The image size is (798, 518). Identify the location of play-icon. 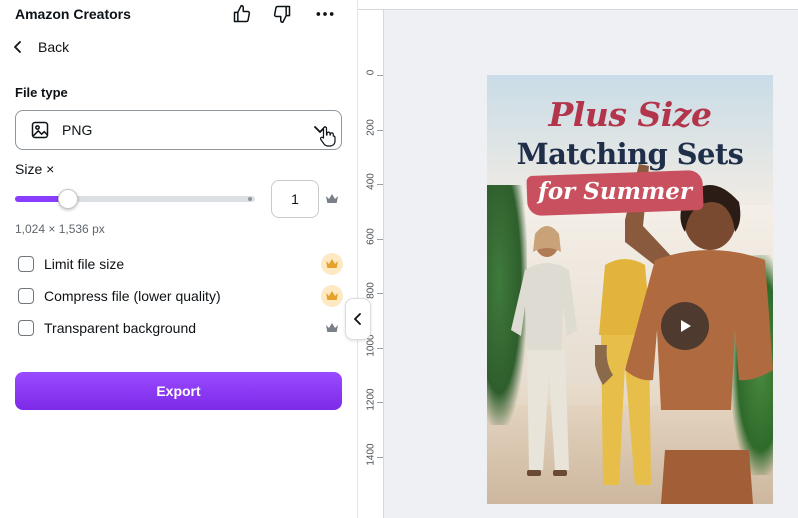
(686, 326).